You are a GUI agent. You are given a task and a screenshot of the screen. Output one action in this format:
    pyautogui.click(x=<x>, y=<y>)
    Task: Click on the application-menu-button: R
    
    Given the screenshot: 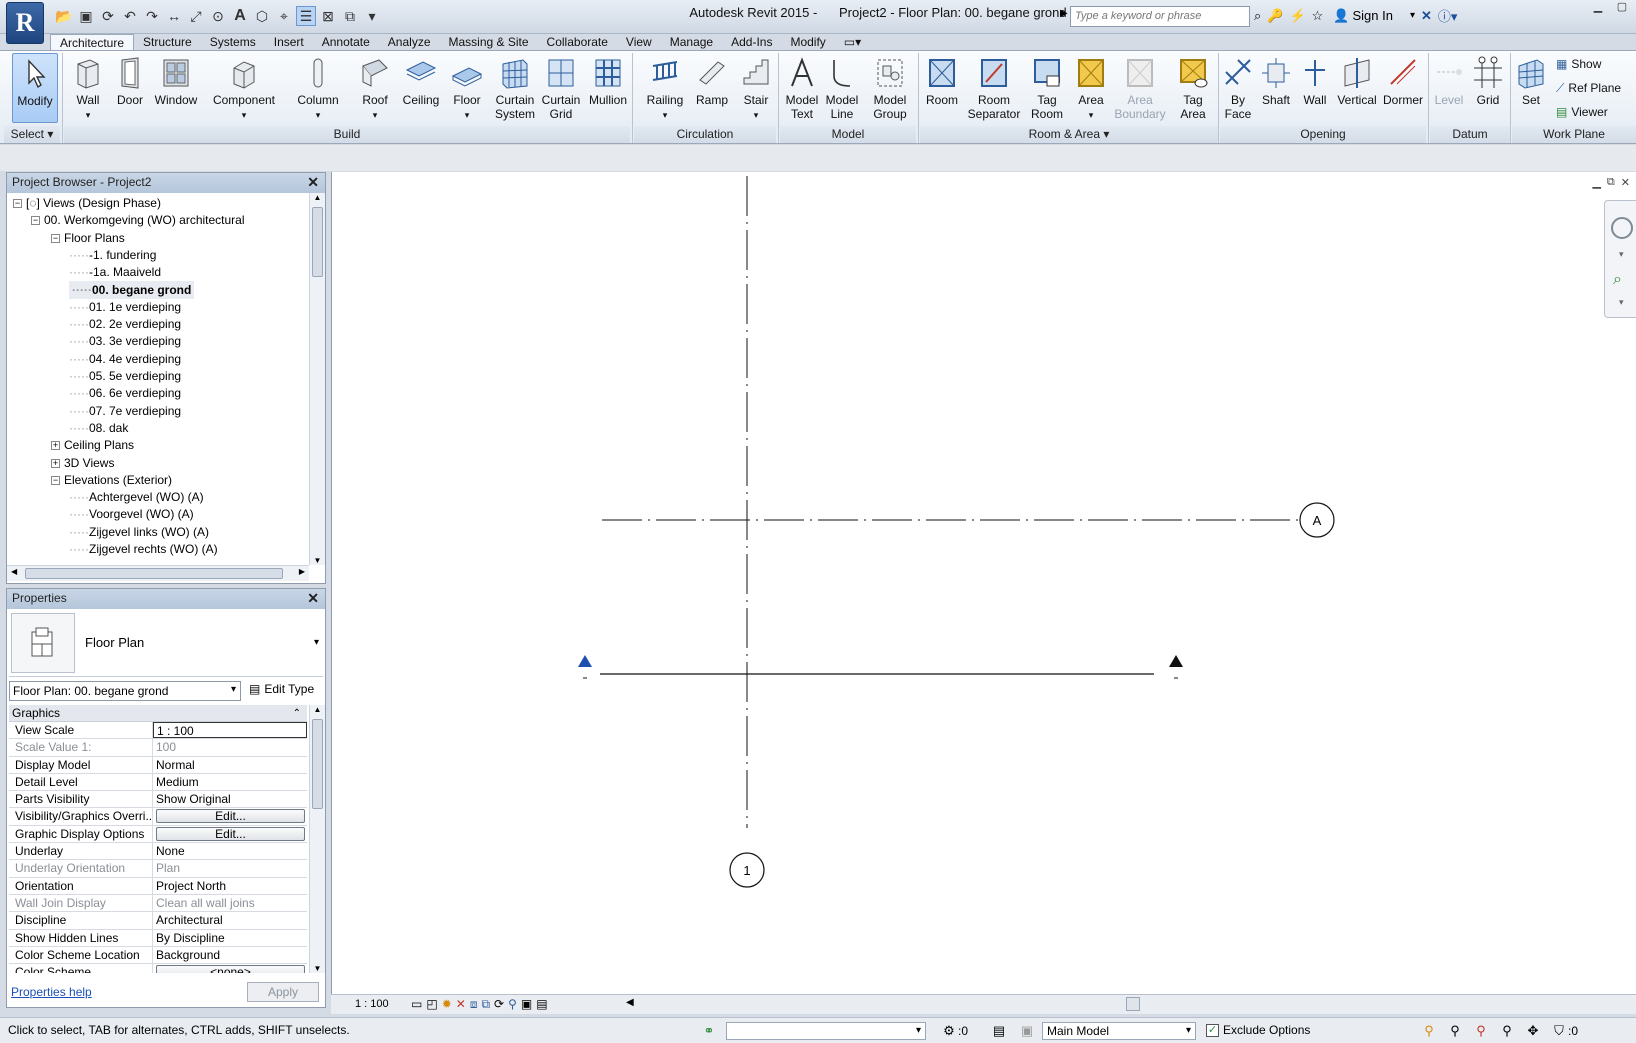 What is the action you would take?
    pyautogui.click(x=25, y=23)
    